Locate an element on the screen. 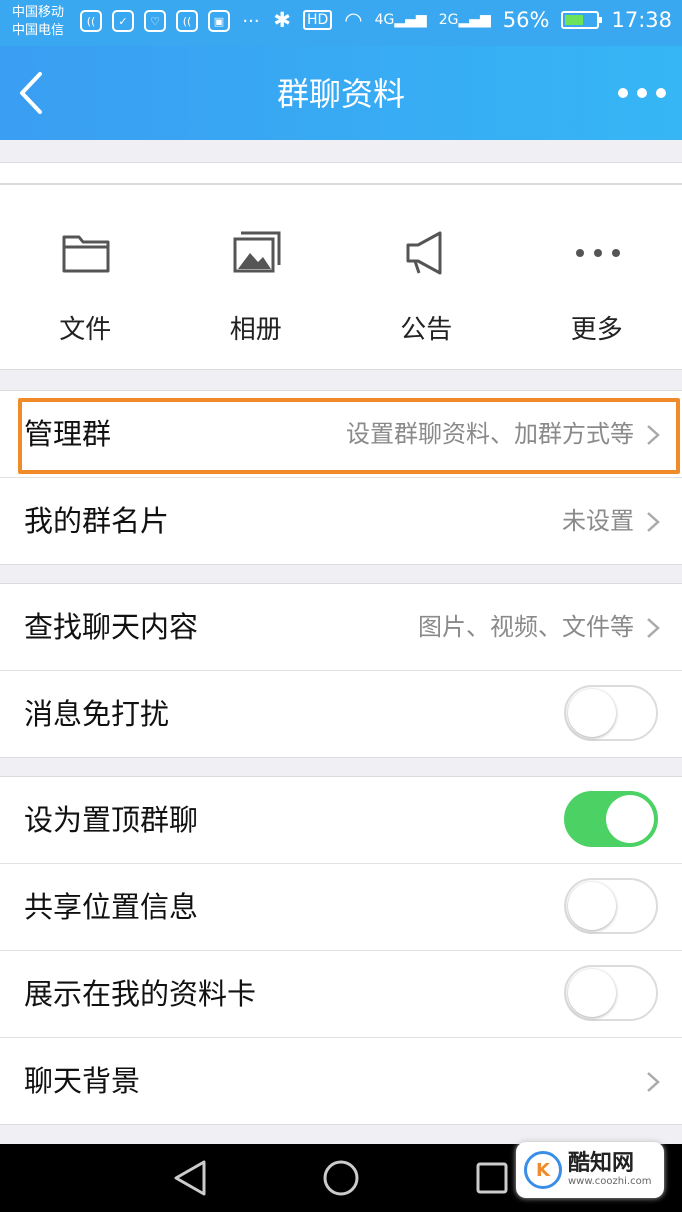  top-divider-strip is located at coordinates (341, 173).